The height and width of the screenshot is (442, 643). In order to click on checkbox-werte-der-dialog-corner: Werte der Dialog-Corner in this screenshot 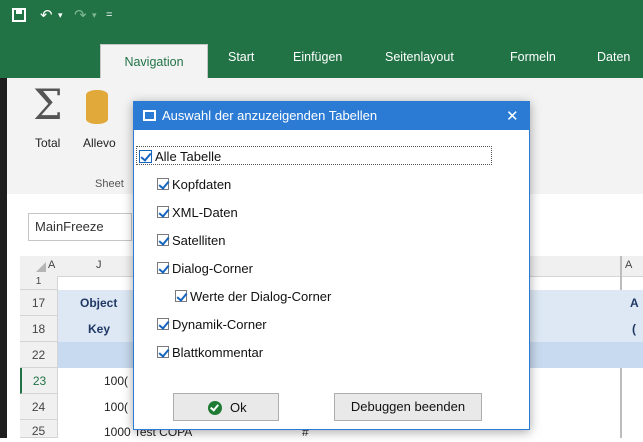, I will do `click(325, 297)`.